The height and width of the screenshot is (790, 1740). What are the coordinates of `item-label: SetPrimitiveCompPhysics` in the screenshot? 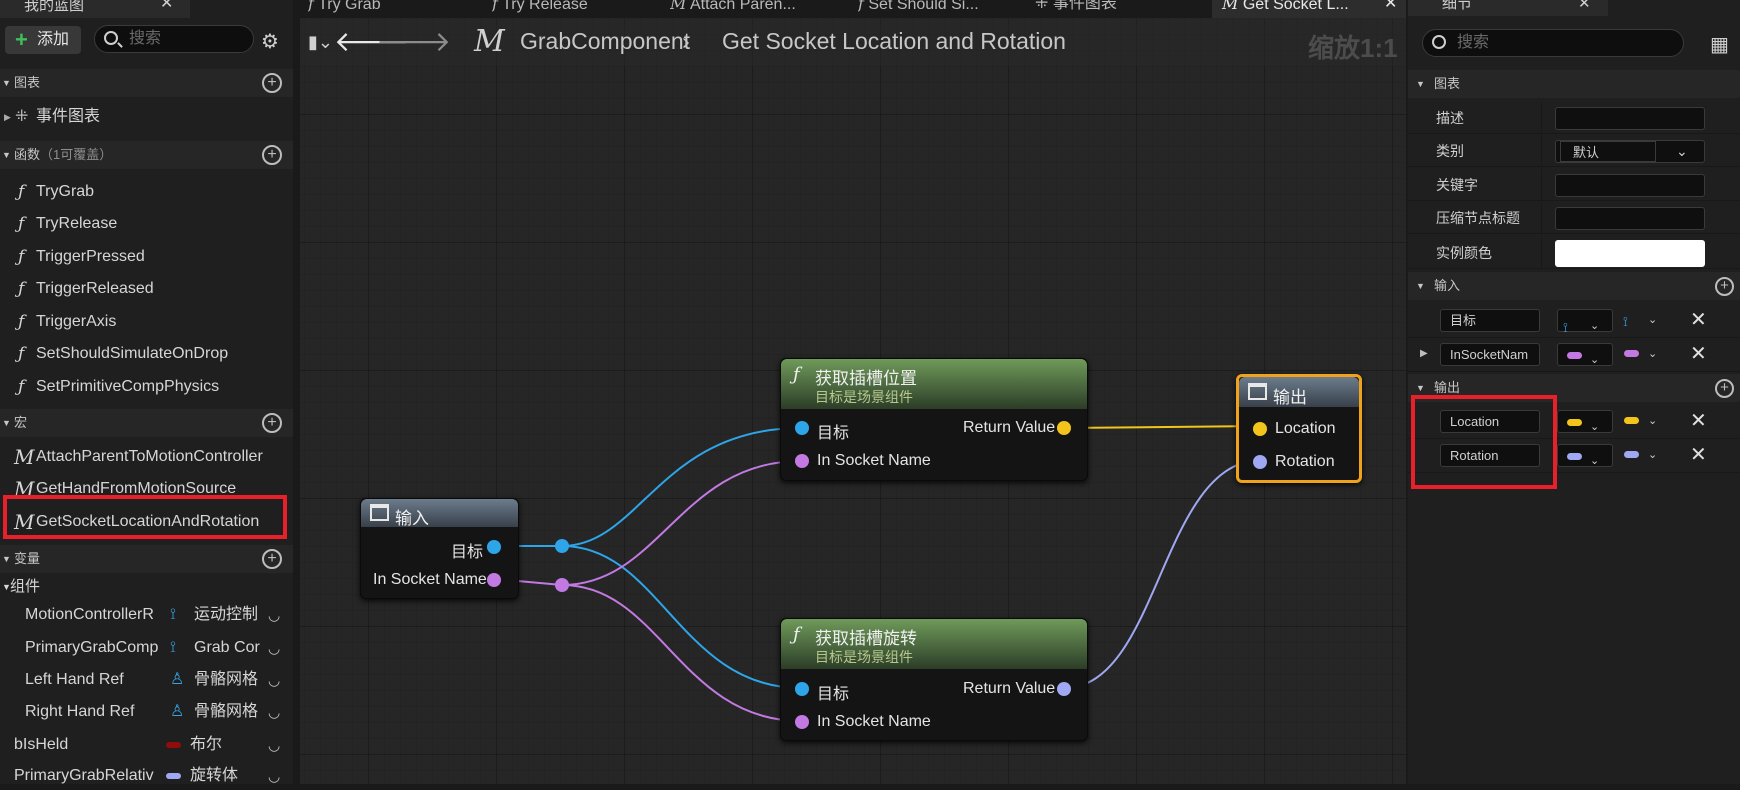 It's located at (128, 386).